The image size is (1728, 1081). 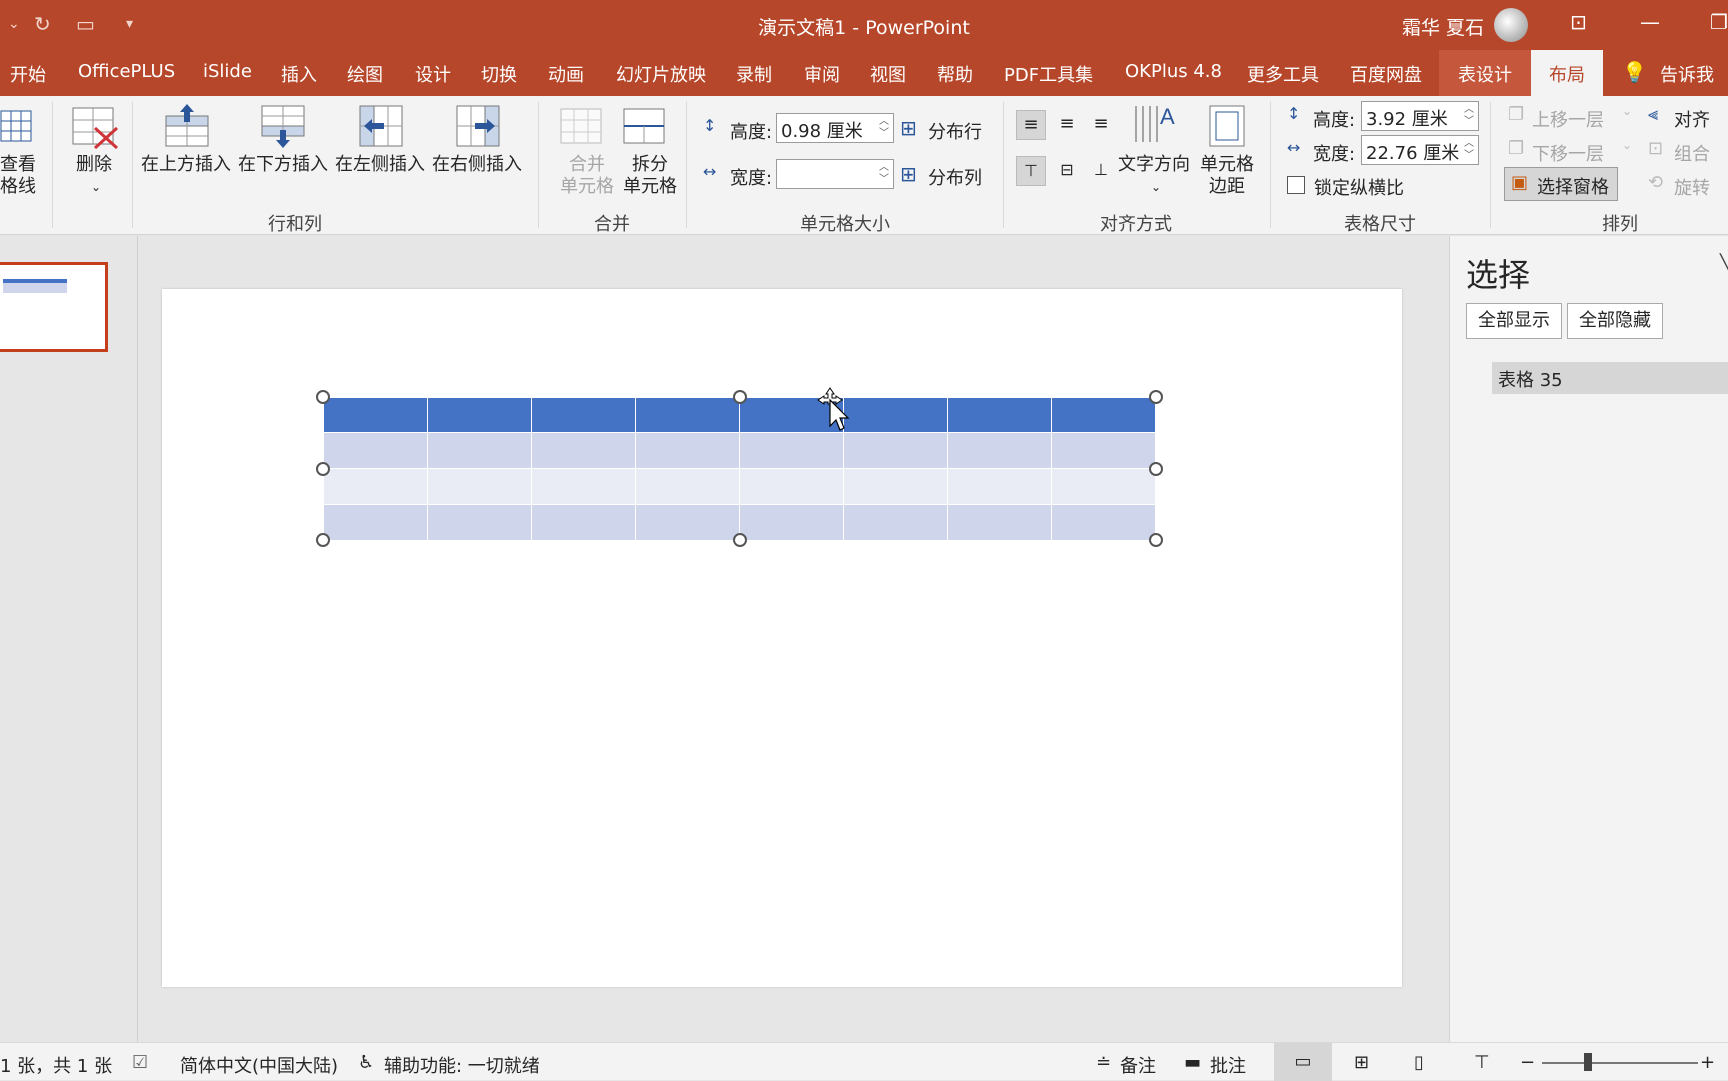 What do you see at coordinates (1719, 22) in the screenshot?
I see `restore-icon: ❐` at bounding box center [1719, 22].